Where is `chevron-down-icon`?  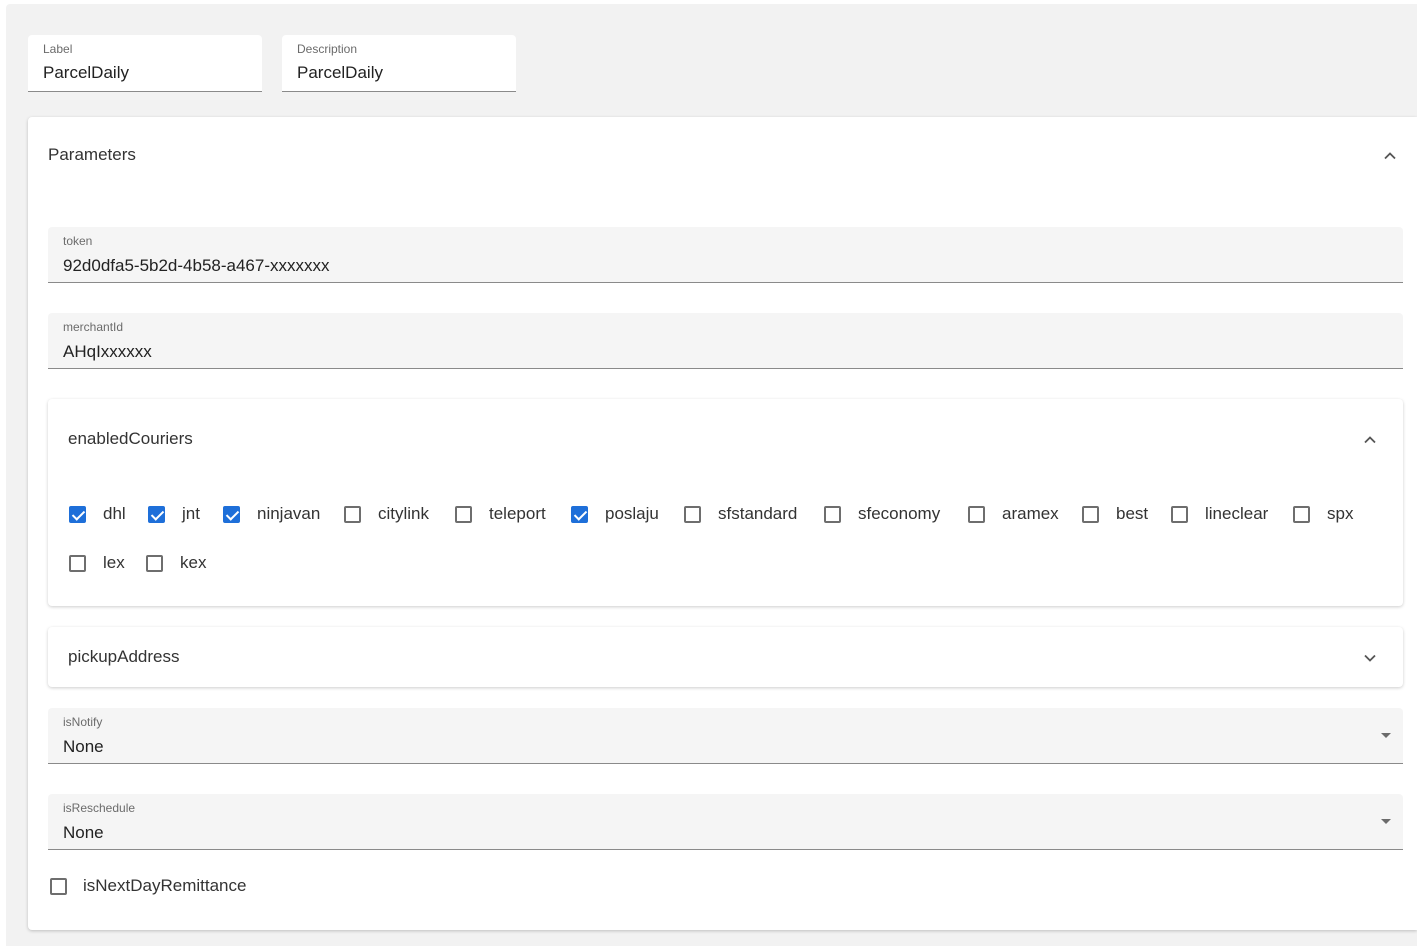
chevron-down-icon is located at coordinates (1370, 658).